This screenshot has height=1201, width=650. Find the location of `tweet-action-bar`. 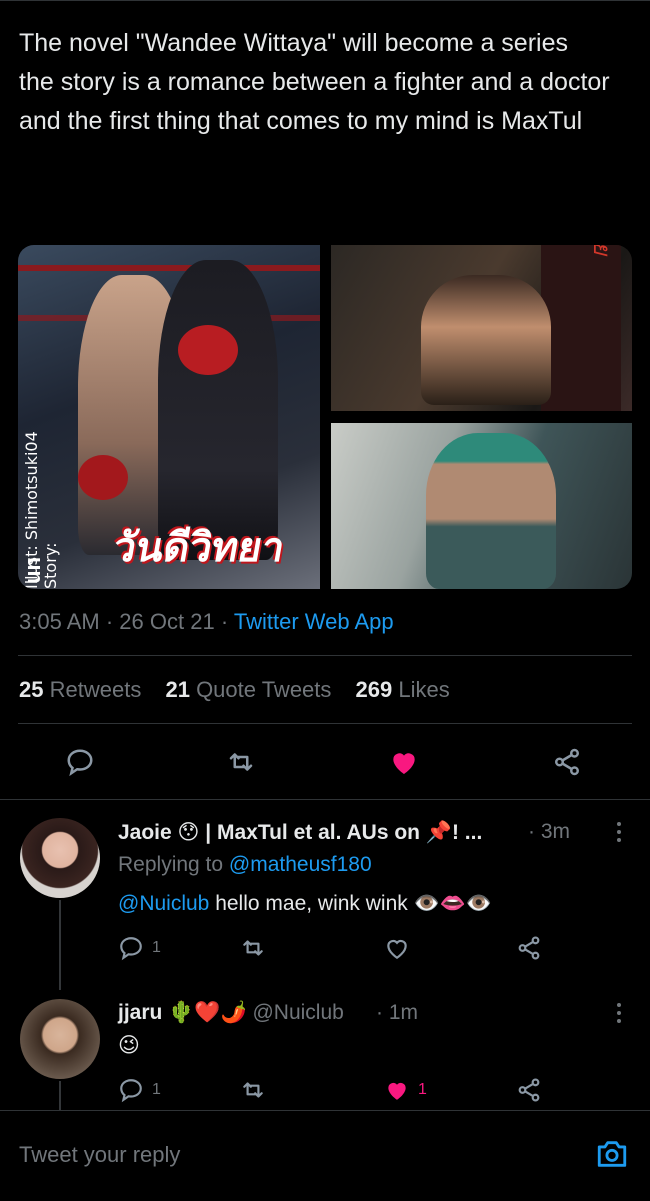

tweet-action-bar is located at coordinates (325, 762).